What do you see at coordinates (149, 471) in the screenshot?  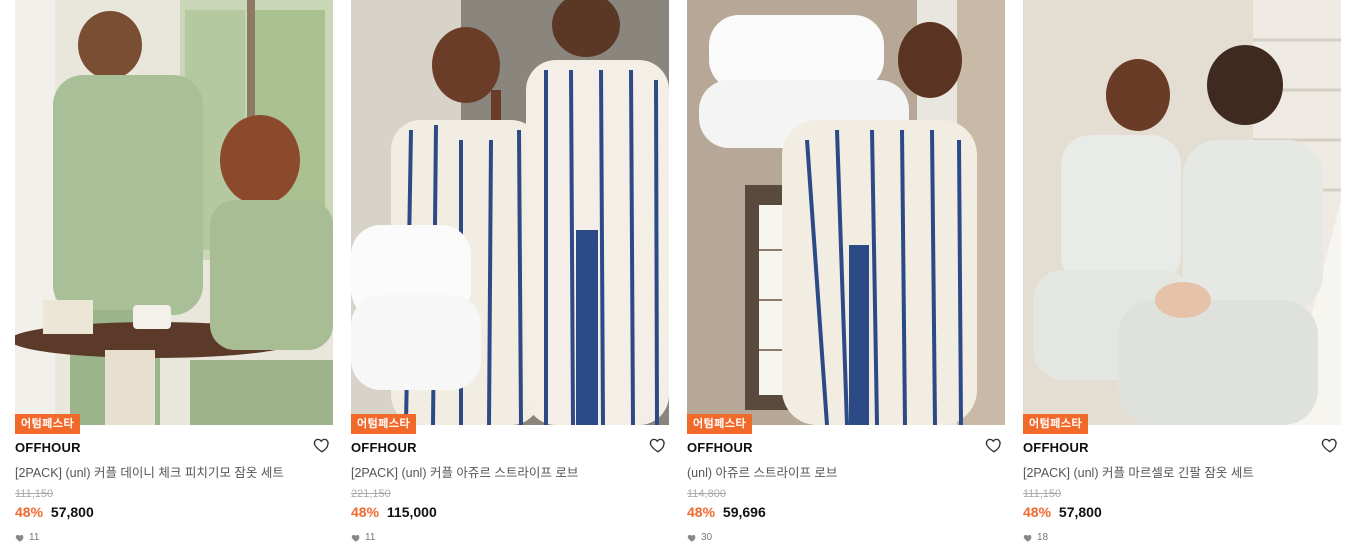 I see `product-name: [2PACK] (unl) 커플 데이니 체크 피치기모 잠옷 세트` at bounding box center [149, 471].